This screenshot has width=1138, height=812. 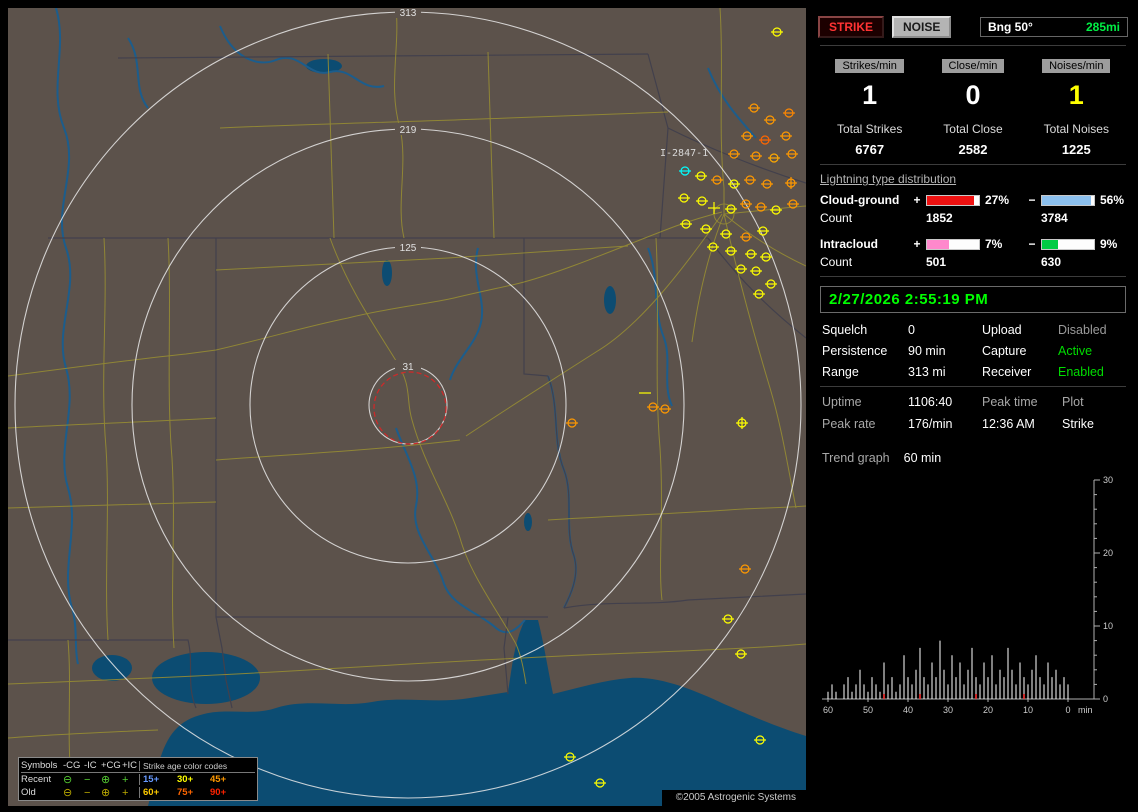 I want to click on svg-text: 30, so click(x=948, y=710).